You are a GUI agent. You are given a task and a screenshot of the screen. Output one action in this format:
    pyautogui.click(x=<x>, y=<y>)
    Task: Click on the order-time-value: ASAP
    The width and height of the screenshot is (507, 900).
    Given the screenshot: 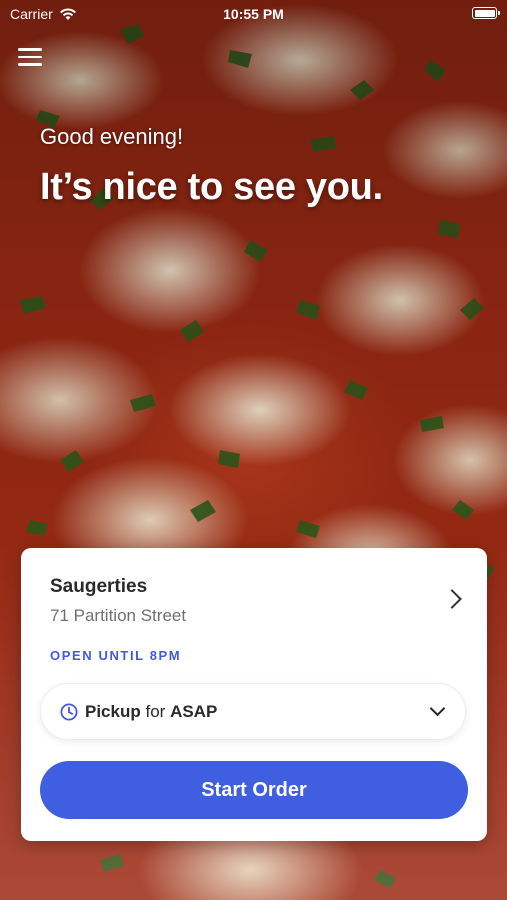 What is the action you would take?
    pyautogui.click(x=194, y=711)
    